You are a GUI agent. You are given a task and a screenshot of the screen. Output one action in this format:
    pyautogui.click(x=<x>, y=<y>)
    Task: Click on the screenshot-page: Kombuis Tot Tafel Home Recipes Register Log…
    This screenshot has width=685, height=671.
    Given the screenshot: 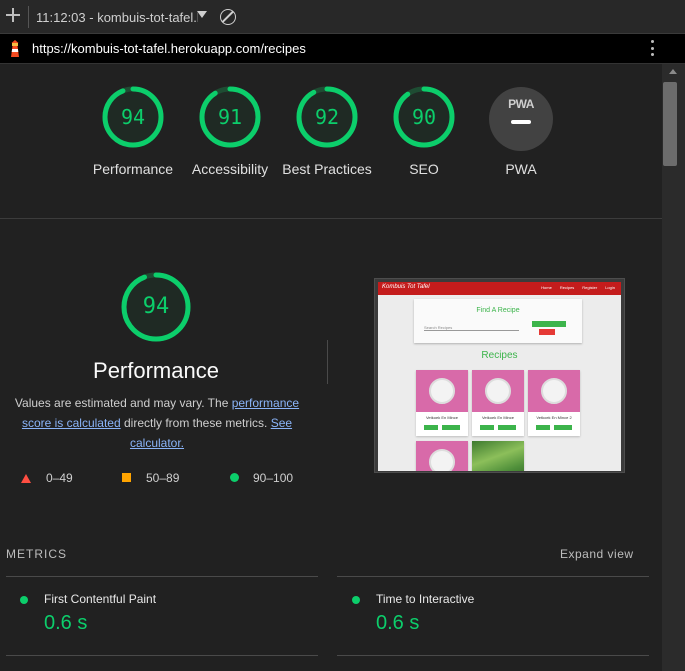 What is the action you would take?
    pyautogui.click(x=499, y=376)
    